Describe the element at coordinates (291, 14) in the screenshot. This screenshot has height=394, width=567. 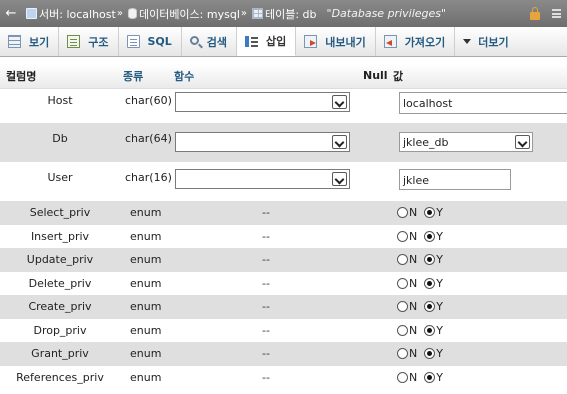
I see `breadcrumb-table-label: 테이블: db` at that location.